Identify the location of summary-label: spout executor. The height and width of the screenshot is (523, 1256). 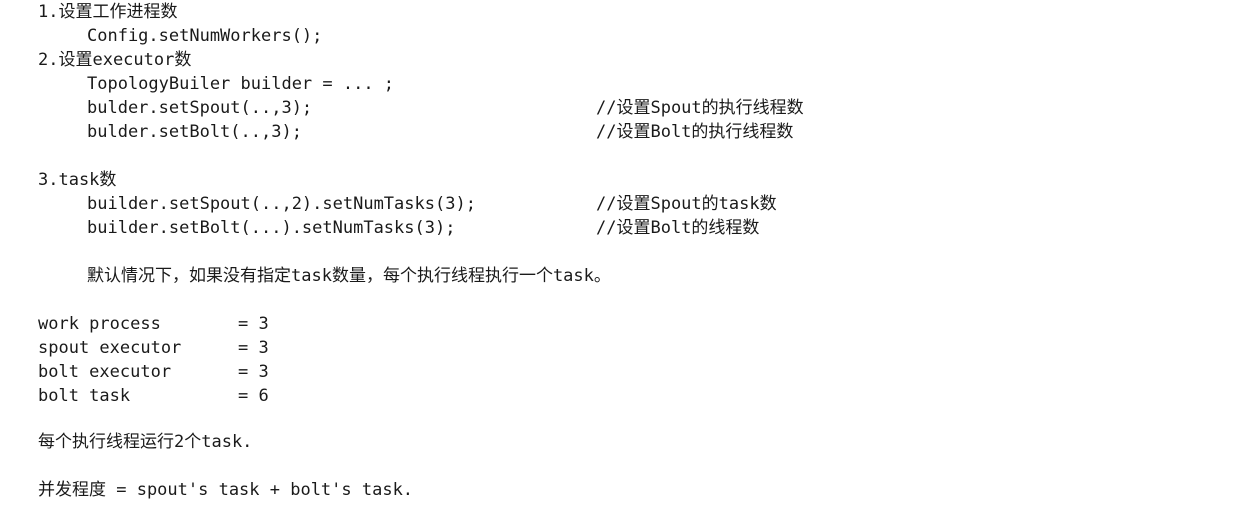
(110, 348).